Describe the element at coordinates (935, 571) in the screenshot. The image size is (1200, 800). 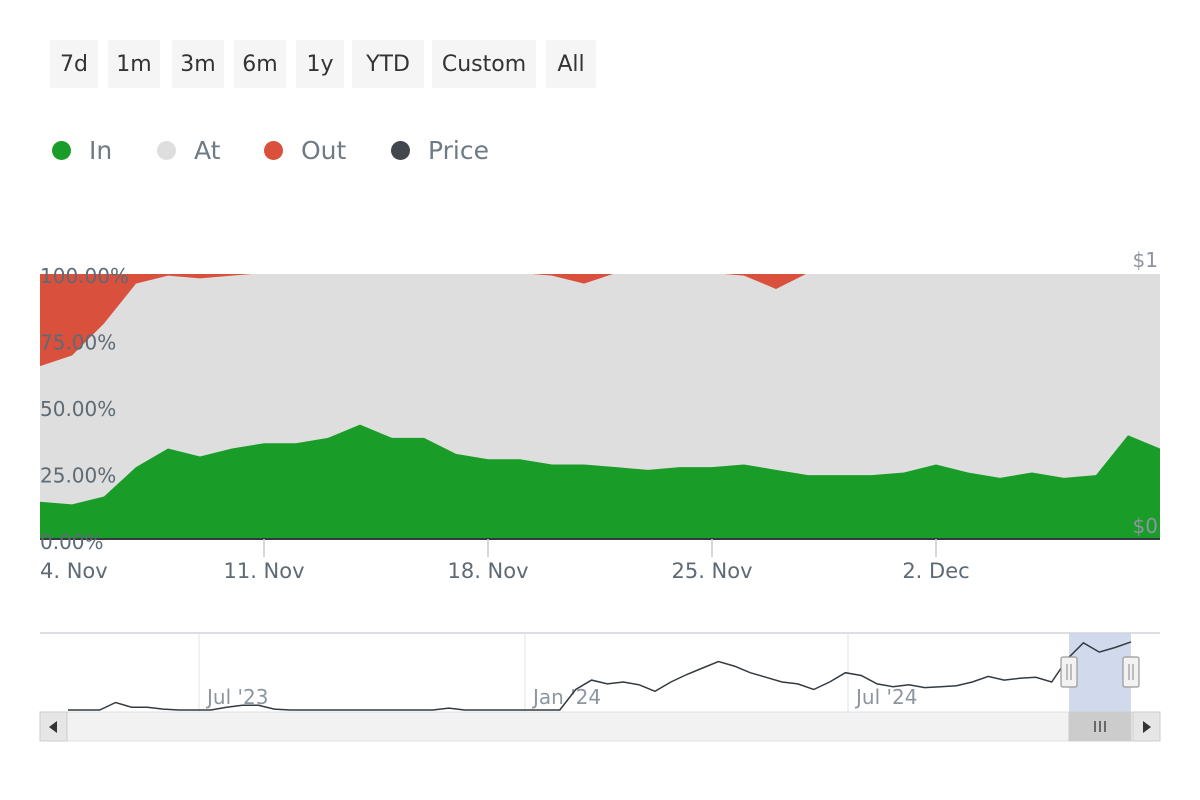
I see `x-tick-label: 2. Dec` at that location.